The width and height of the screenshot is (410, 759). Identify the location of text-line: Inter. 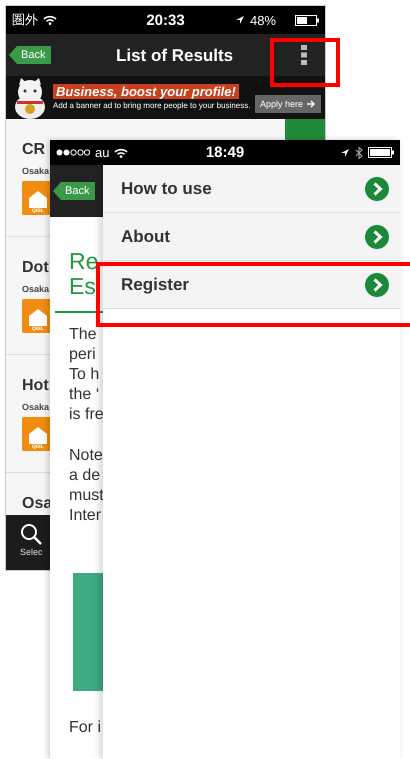
(85, 516).